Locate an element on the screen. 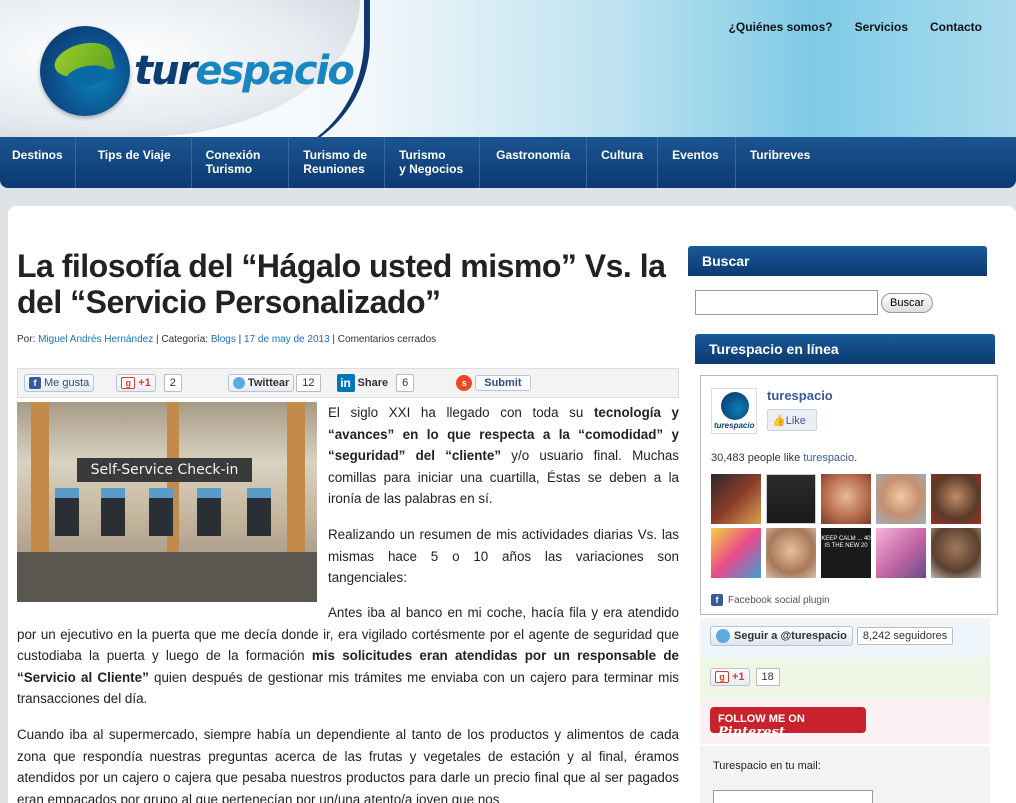 The width and height of the screenshot is (1016, 803). top-nav-quienes-somos: ¿Quiénes somos? is located at coordinates (781, 27).